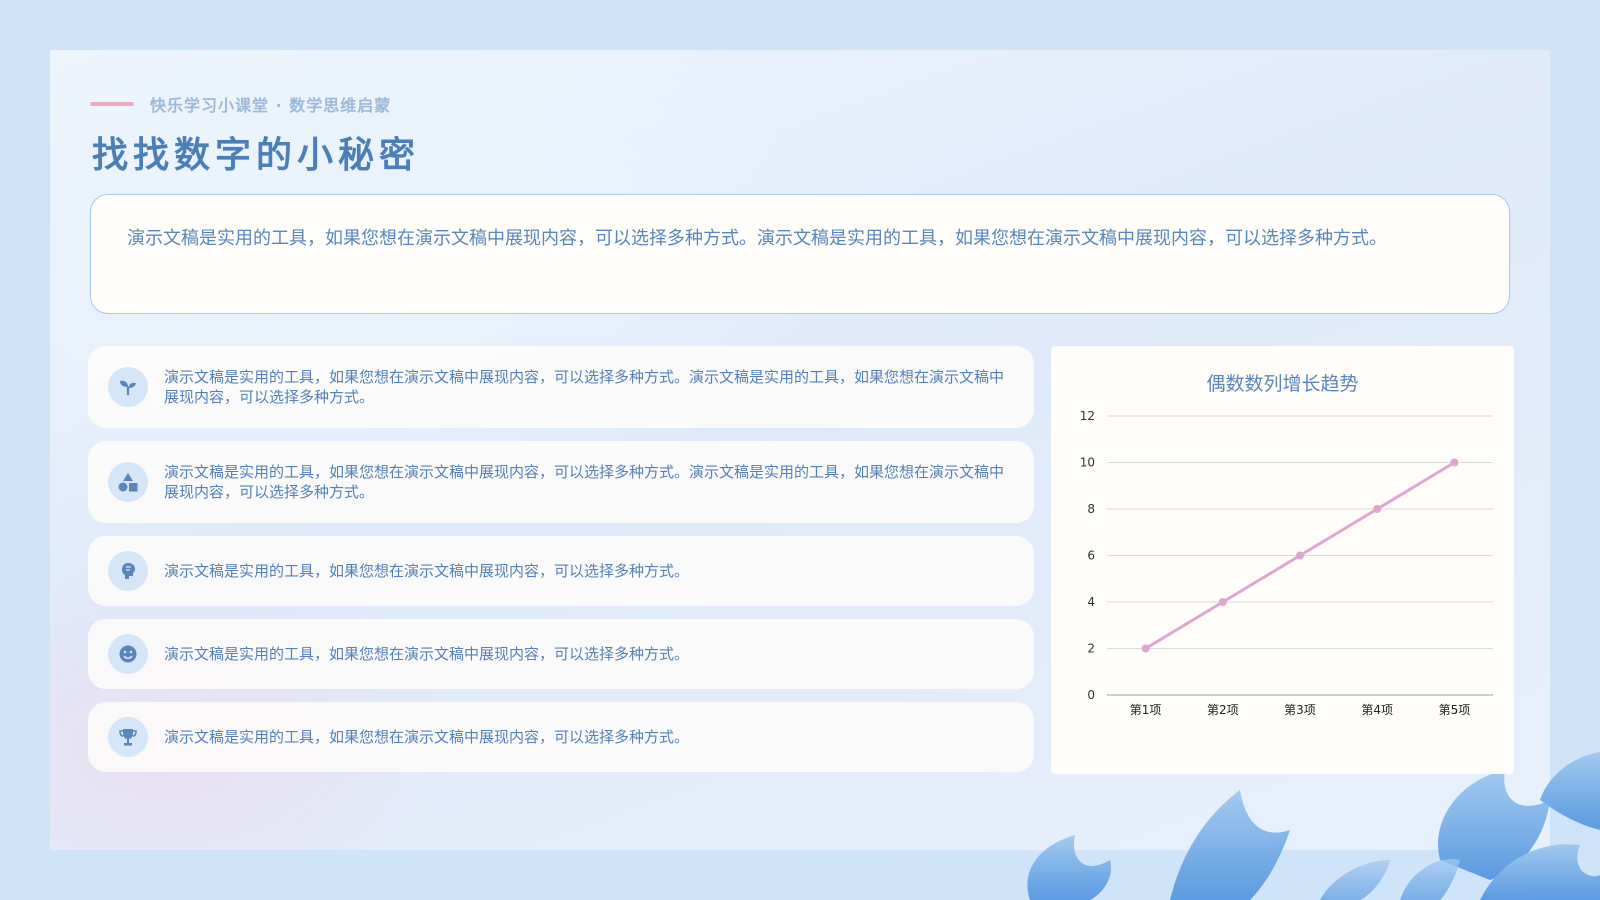 The width and height of the screenshot is (1600, 900). I want to click on y-tick-label: 2, so click(1091, 649).